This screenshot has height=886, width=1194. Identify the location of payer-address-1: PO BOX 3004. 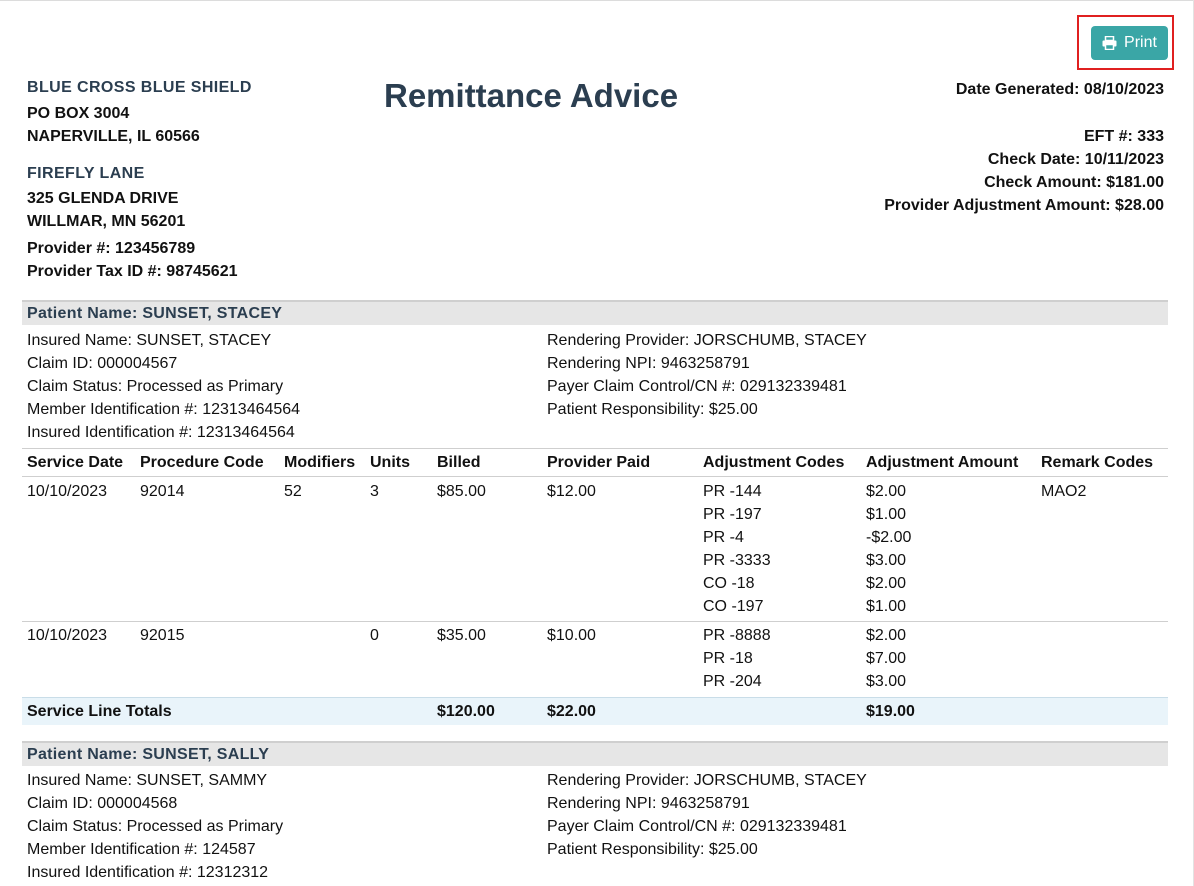
(78, 113).